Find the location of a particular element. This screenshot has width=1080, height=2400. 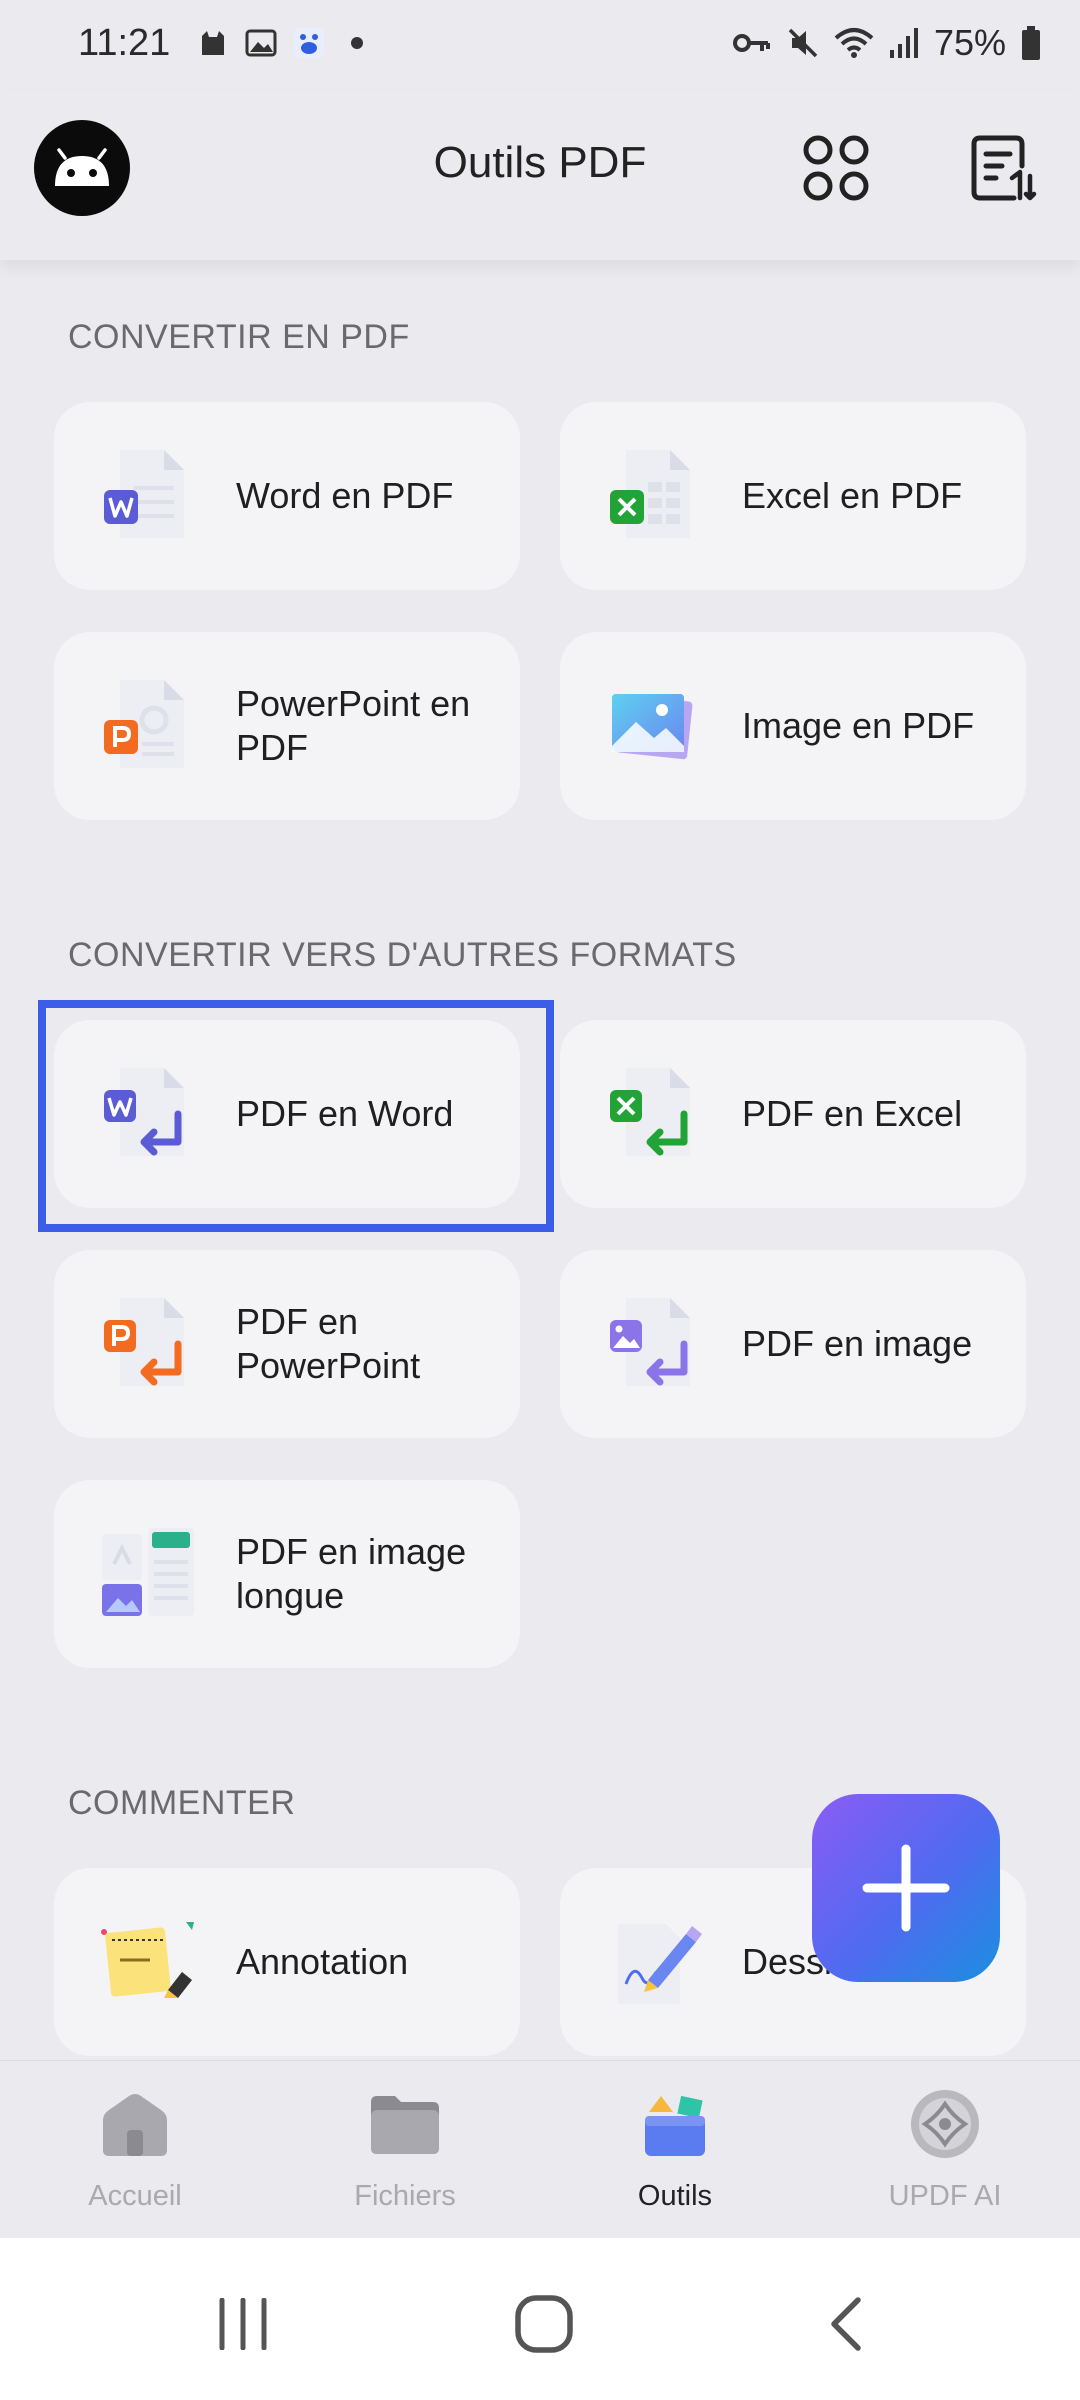

tool-word-to-pdf: Word en PDF is located at coordinates (287, 496).